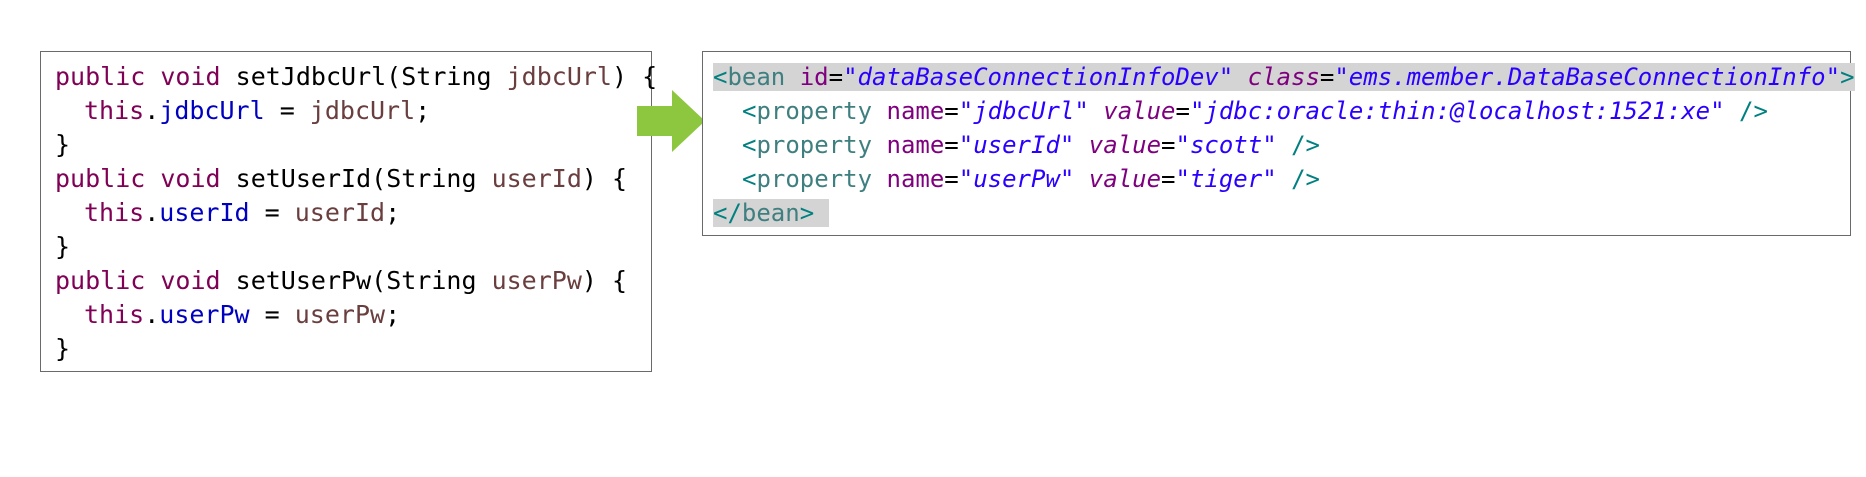 Image resolution: width=1866 pixels, height=477 pixels. I want to click on code-line-setuserpw-body: this.userPw = userPw;, so click(346, 315).